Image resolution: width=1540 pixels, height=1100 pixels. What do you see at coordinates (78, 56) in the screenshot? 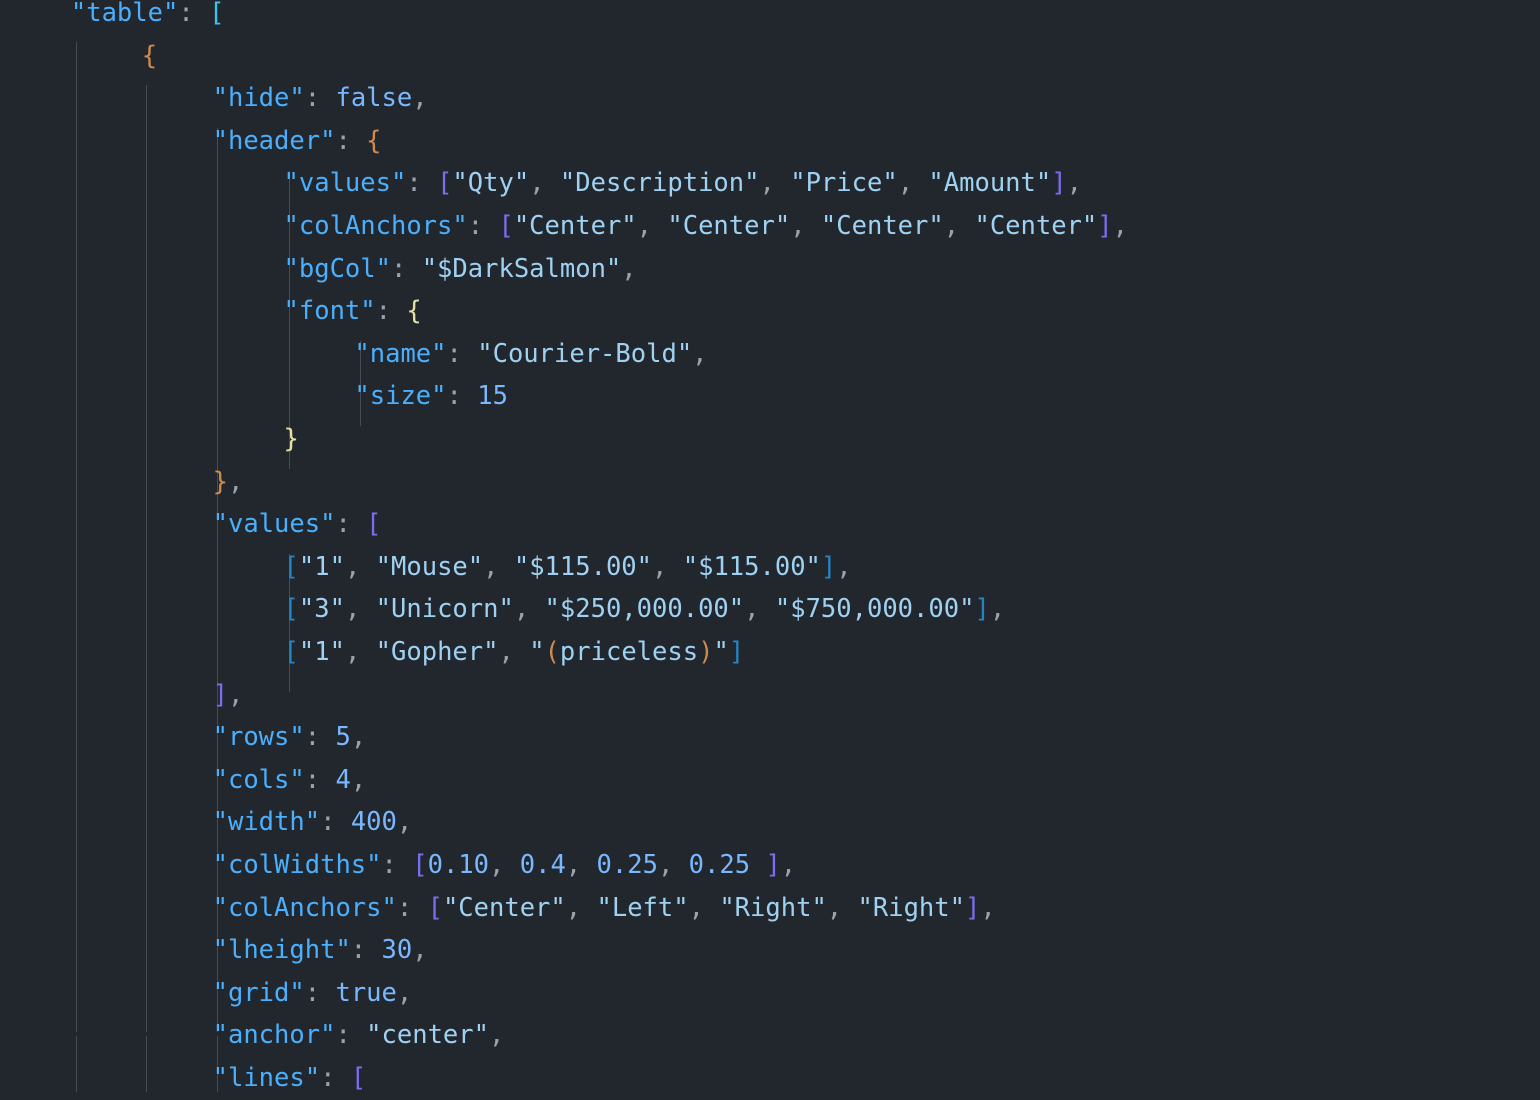
I see `code-line: {` at bounding box center [78, 56].